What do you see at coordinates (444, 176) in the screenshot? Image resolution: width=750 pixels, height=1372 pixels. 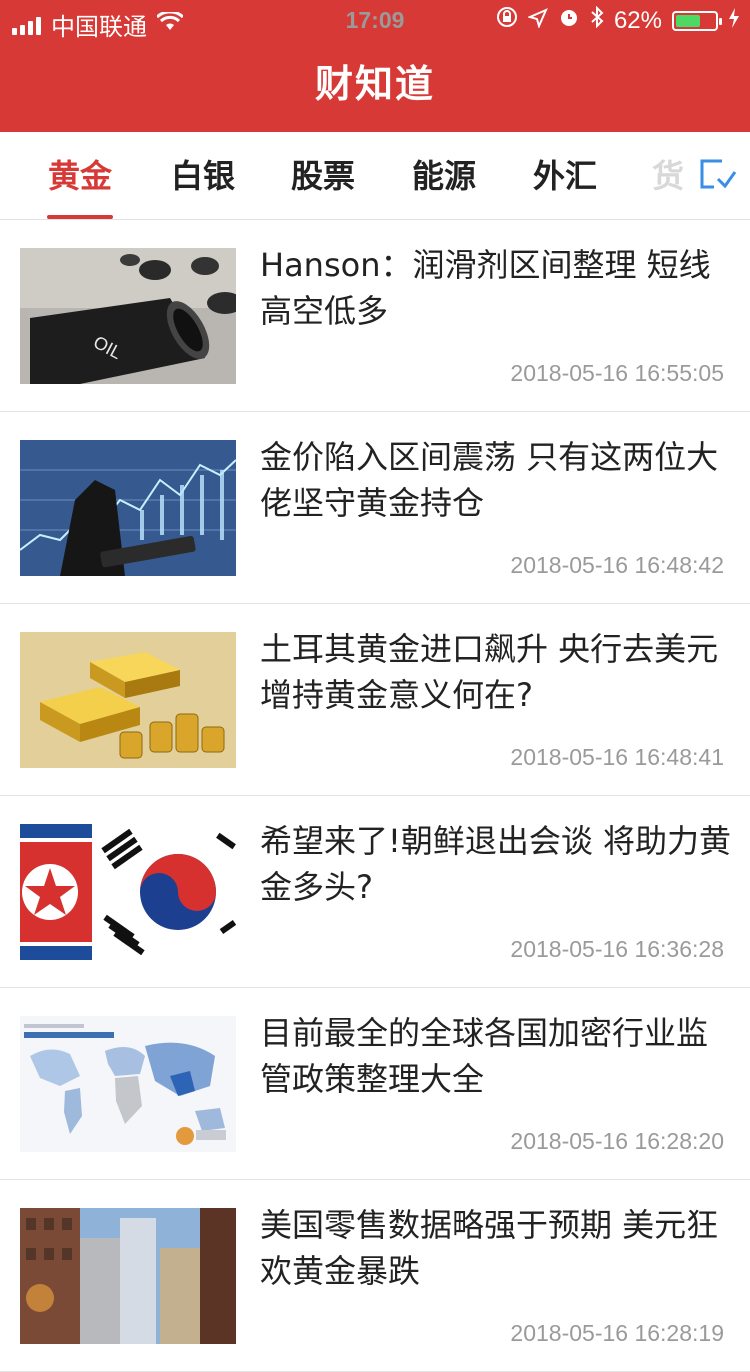 I see `tab-energy: 能源` at bounding box center [444, 176].